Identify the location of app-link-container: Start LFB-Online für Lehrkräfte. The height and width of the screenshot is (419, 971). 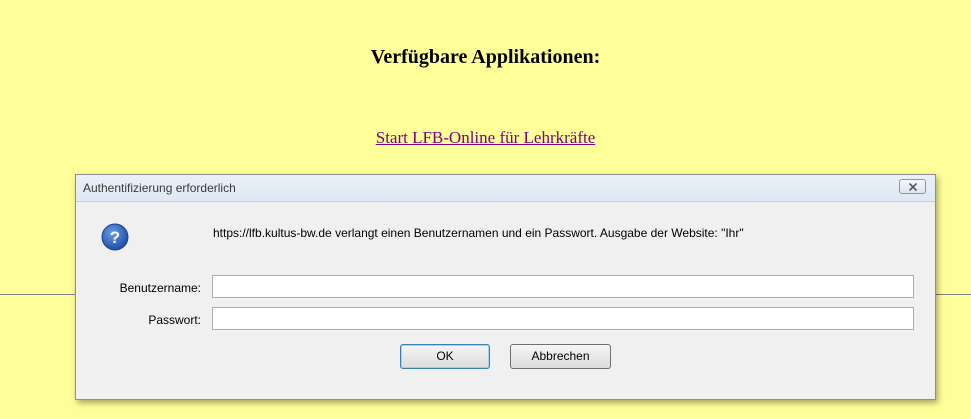
(485, 138).